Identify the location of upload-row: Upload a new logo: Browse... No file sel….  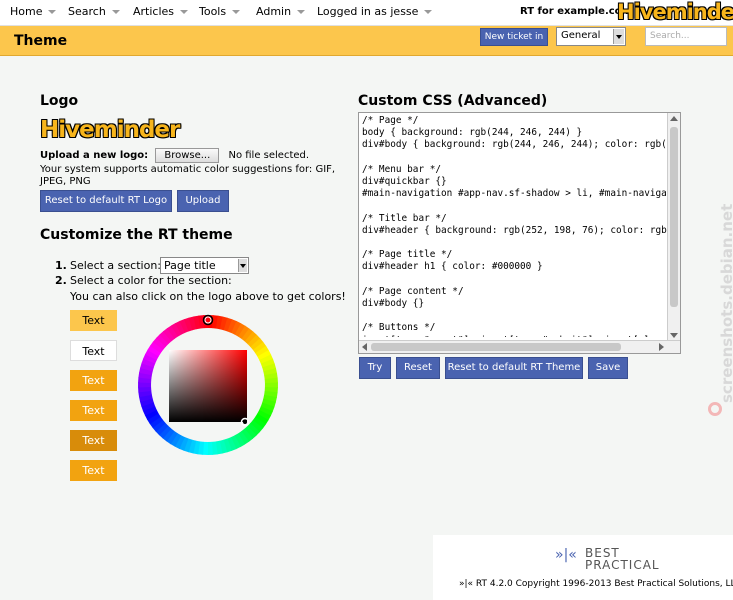
(174, 155).